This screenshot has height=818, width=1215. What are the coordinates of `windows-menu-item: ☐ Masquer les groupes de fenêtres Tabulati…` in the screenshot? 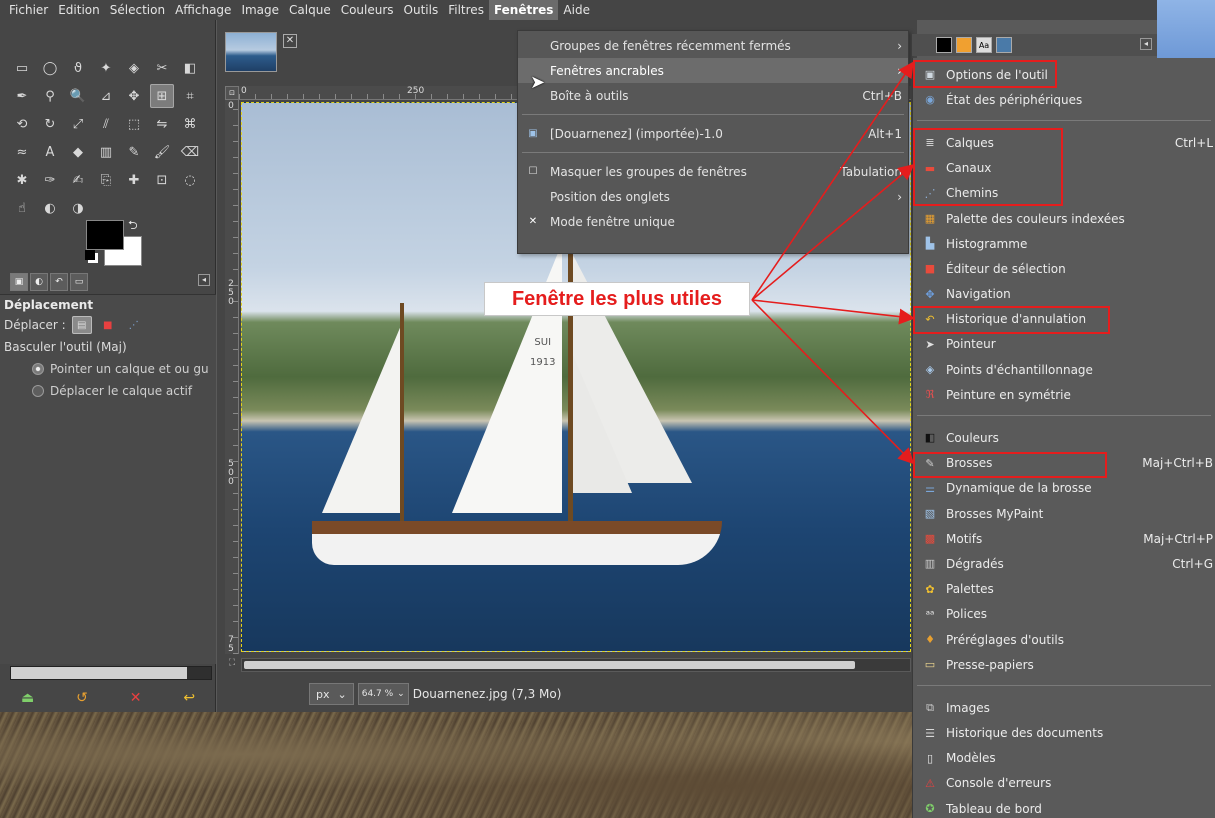 It's located at (713, 171).